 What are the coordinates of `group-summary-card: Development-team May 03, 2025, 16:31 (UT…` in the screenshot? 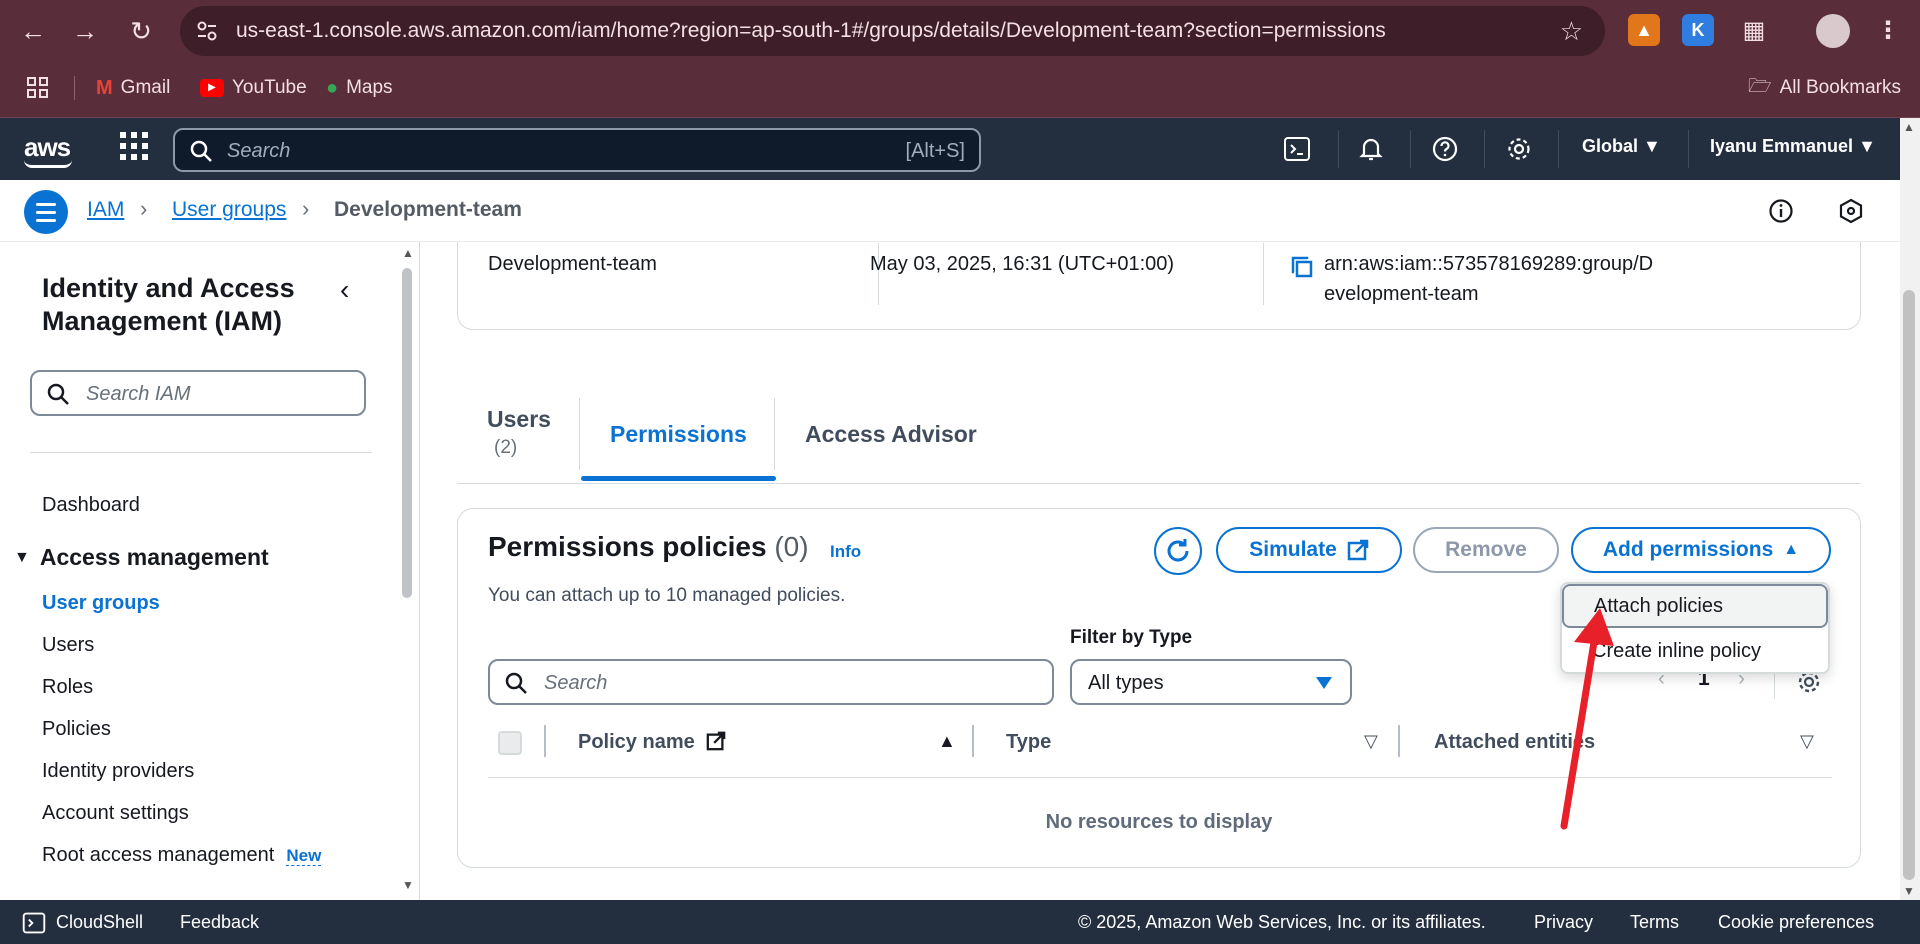 It's located at (1159, 286).